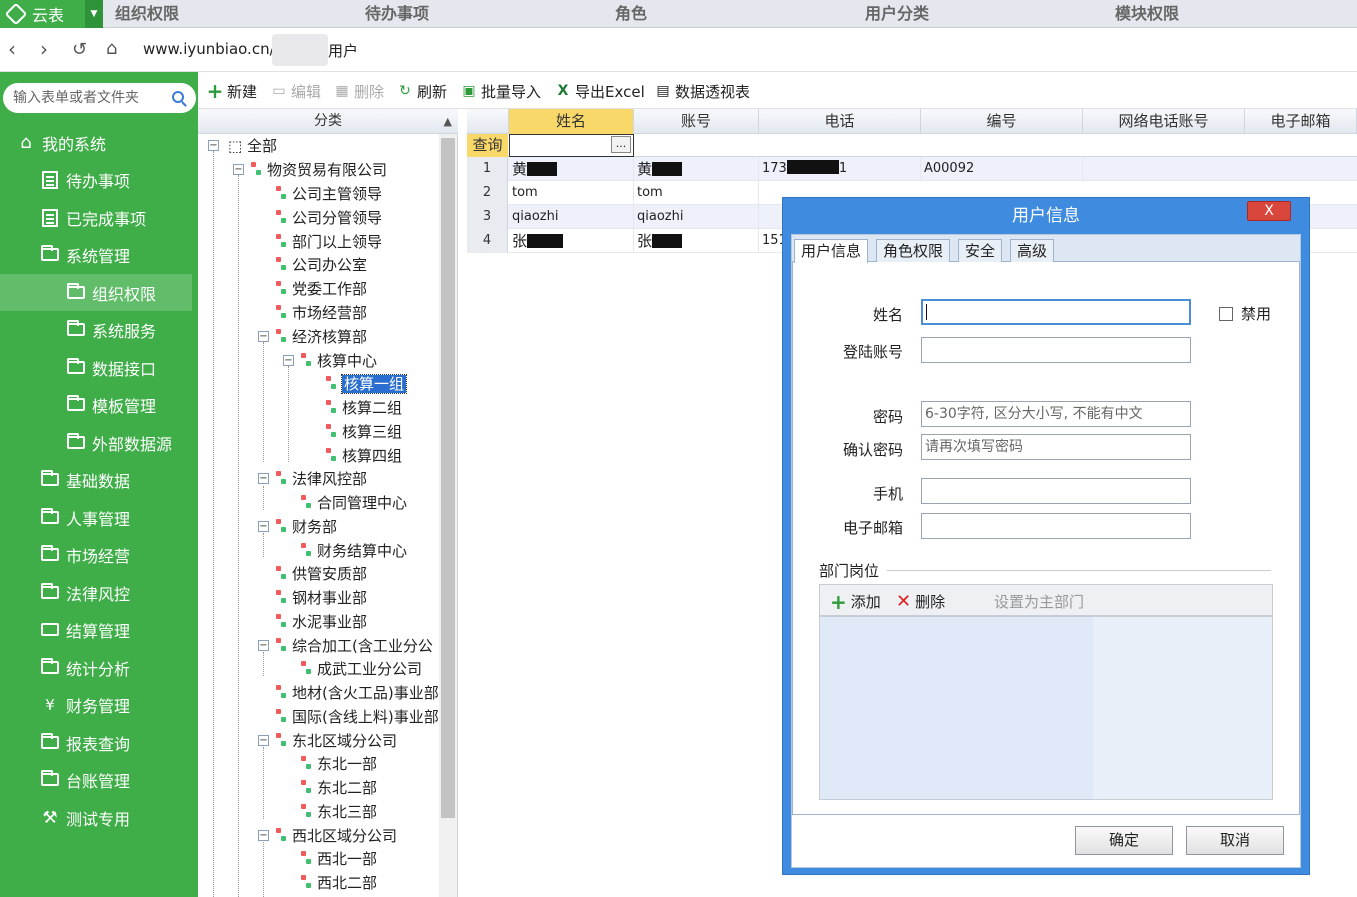  What do you see at coordinates (310, 170) in the screenshot?
I see `tree-node-company: − 物资贸易有限公司` at bounding box center [310, 170].